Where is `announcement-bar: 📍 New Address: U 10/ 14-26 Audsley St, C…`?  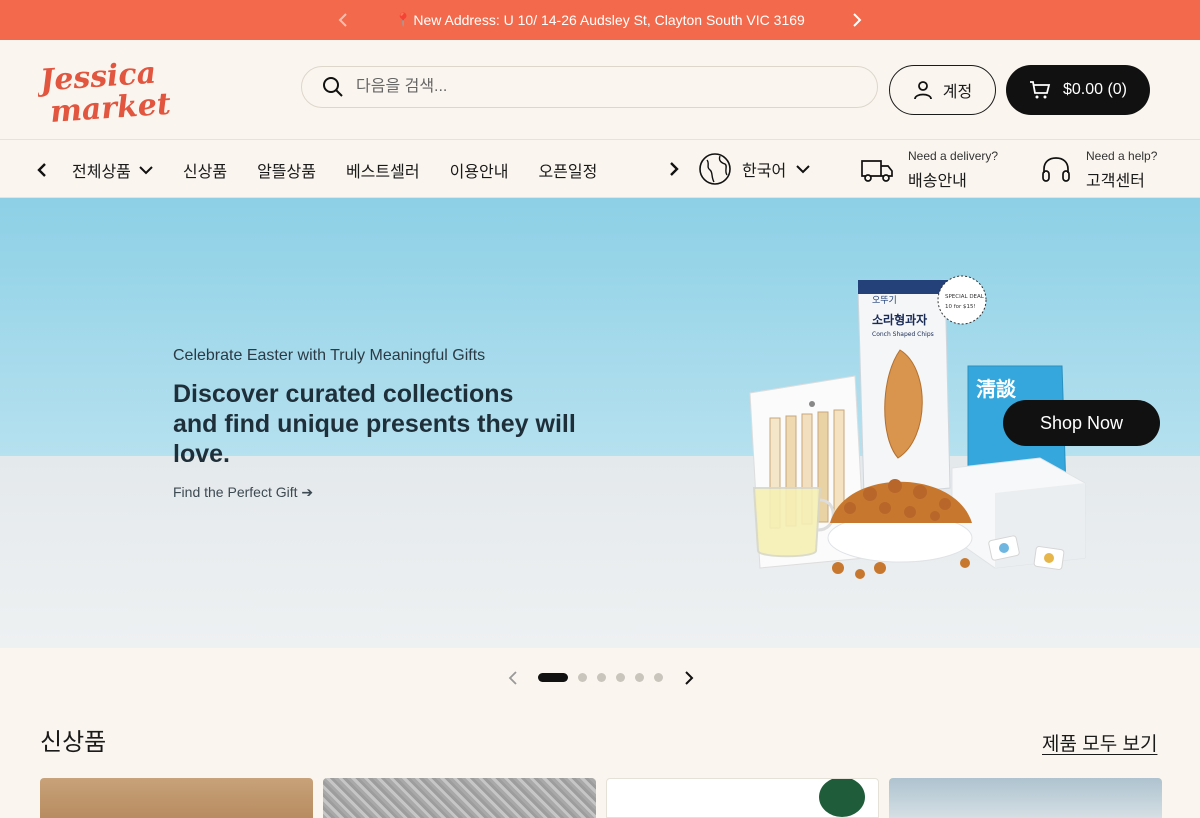
announcement-bar: 📍 New Address: U 10/ 14-26 Audsley St, C… is located at coordinates (600, 20).